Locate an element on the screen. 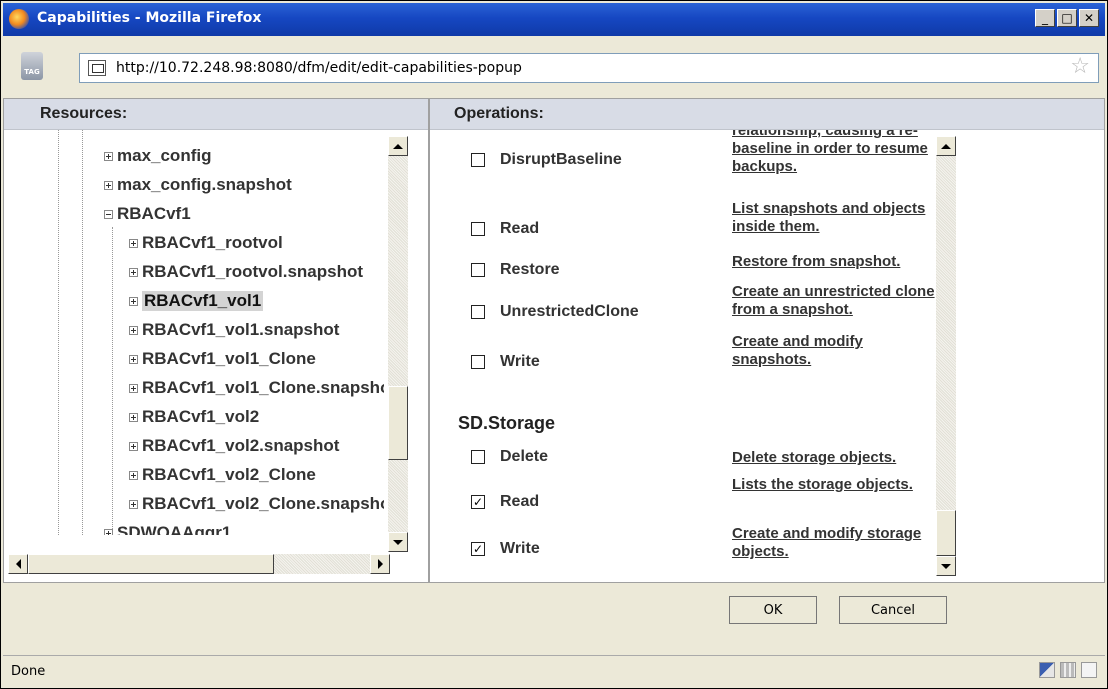 The height and width of the screenshot is (689, 1108). grid-icon is located at coordinates (1068, 670).